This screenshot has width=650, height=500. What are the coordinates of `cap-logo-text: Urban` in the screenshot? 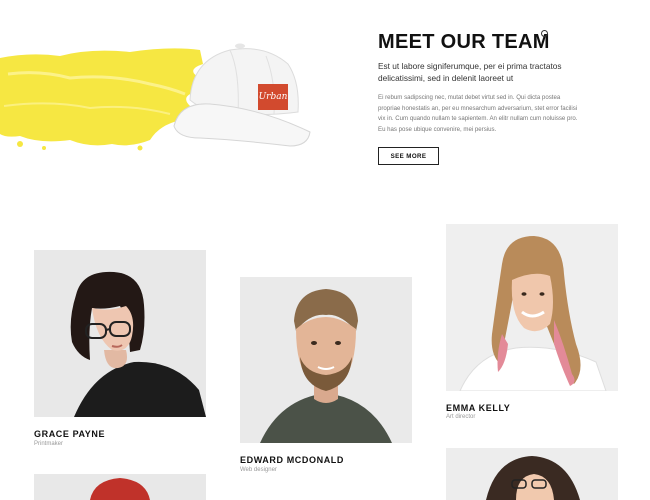 It's located at (273, 97).